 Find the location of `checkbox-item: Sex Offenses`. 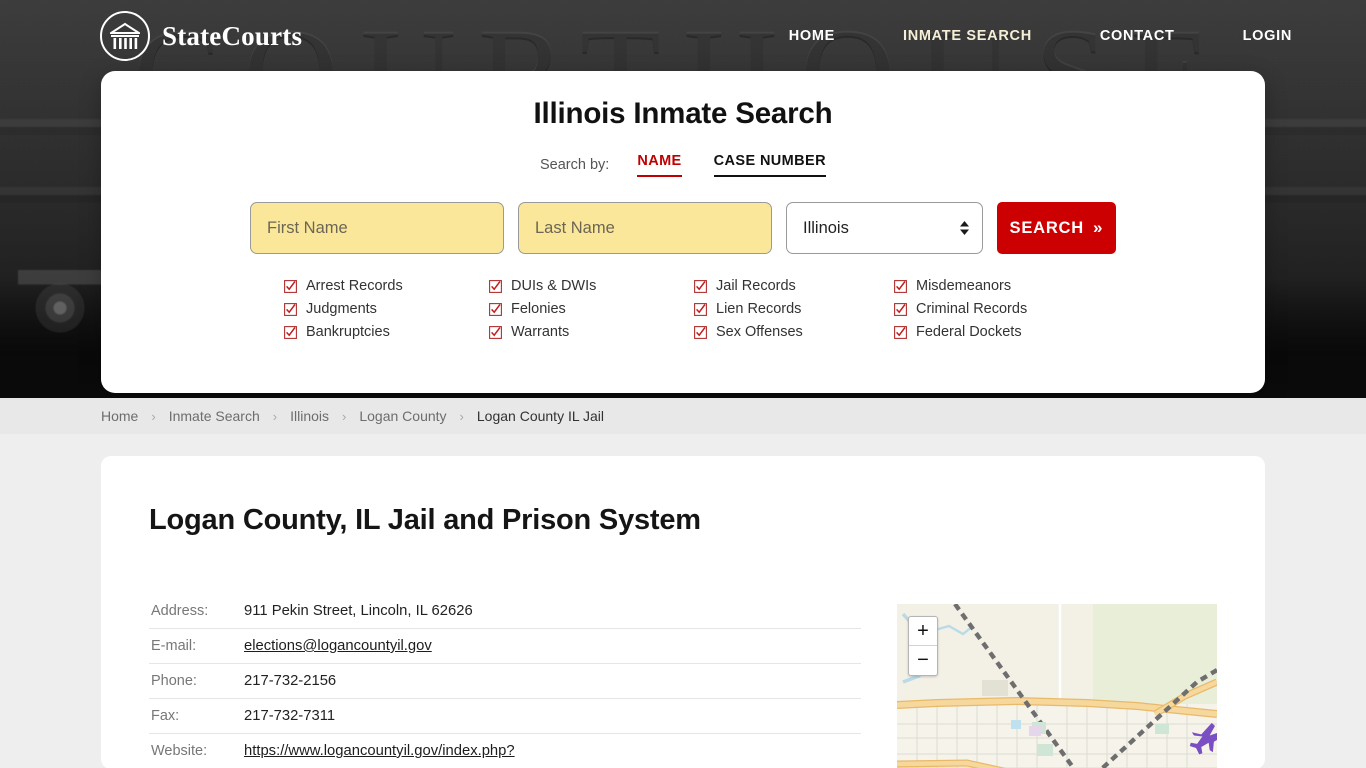

checkbox-item: Sex Offenses is located at coordinates (794, 332).